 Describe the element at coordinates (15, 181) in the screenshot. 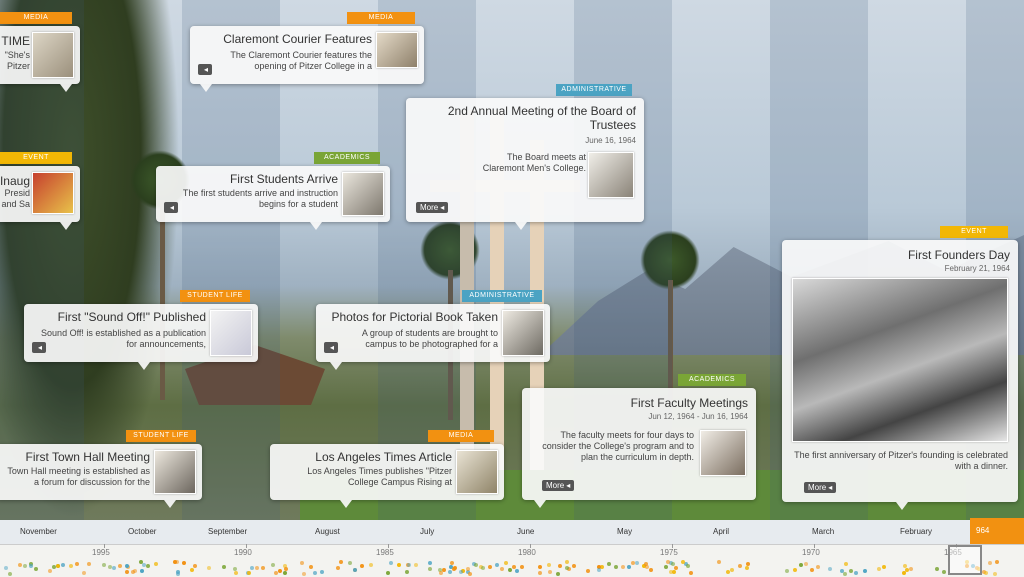

I see `card-title: Inaug` at that location.